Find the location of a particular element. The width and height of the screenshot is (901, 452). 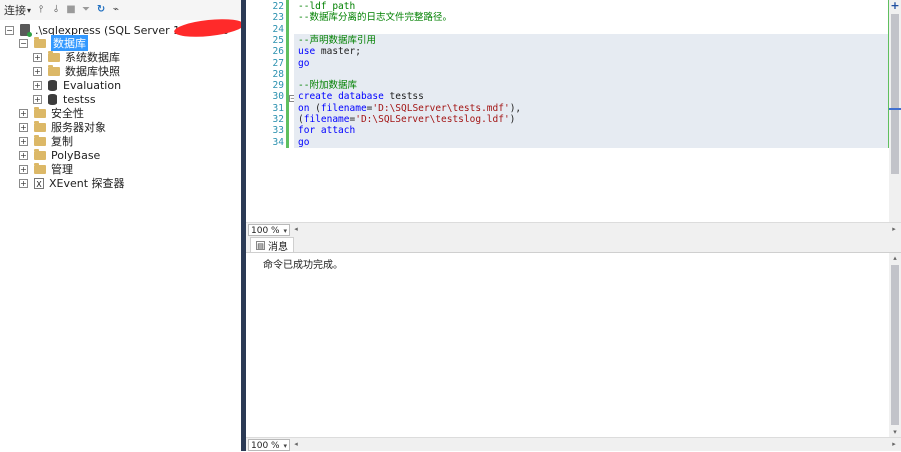

tree-node-label: Evaluation is located at coordinates (92, 85).